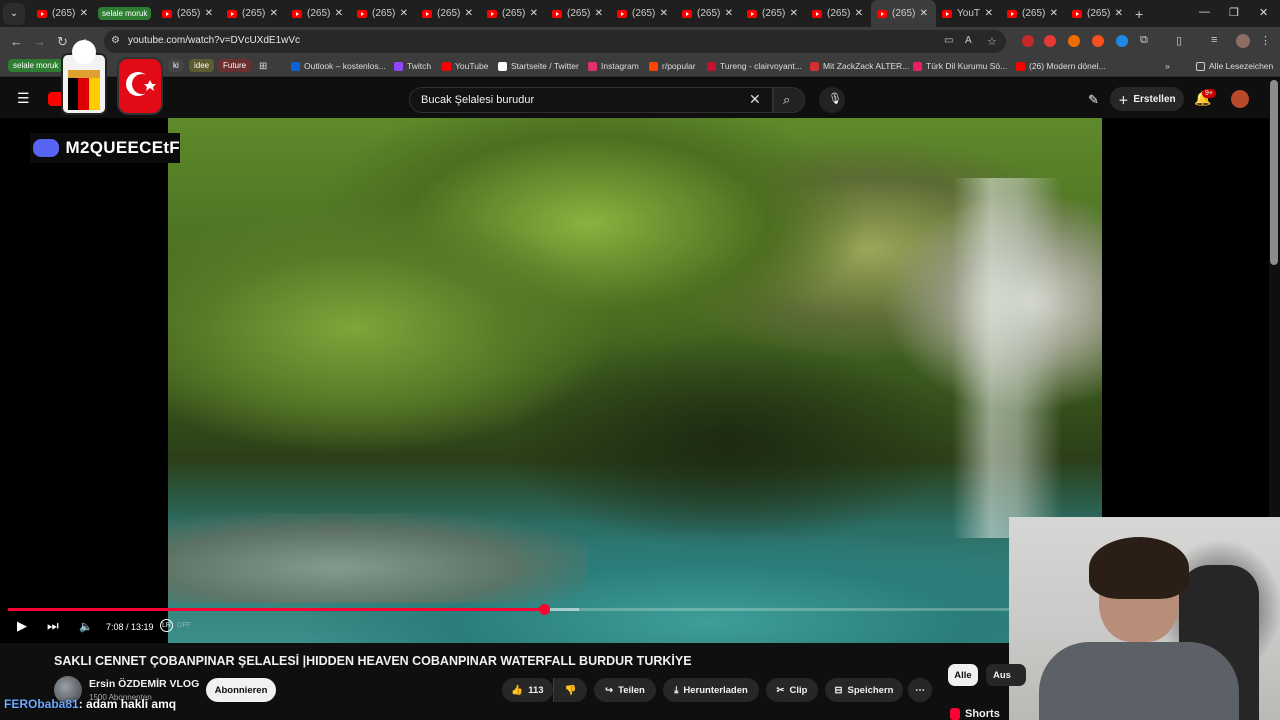 The height and width of the screenshot is (720, 1280). What do you see at coordinates (1243, 41) in the screenshot?
I see `profile-avatar` at bounding box center [1243, 41].